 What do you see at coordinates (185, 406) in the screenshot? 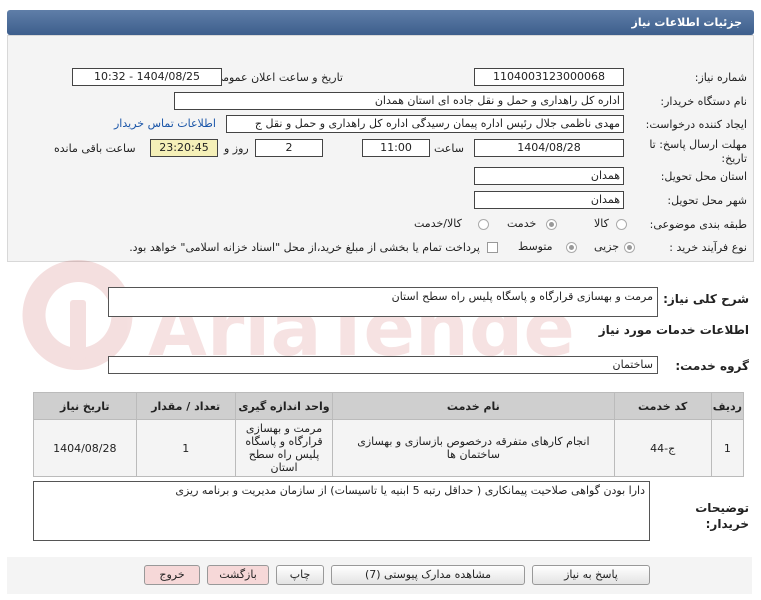
I see `col-qty: تعداد / مقدار` at bounding box center [185, 406].